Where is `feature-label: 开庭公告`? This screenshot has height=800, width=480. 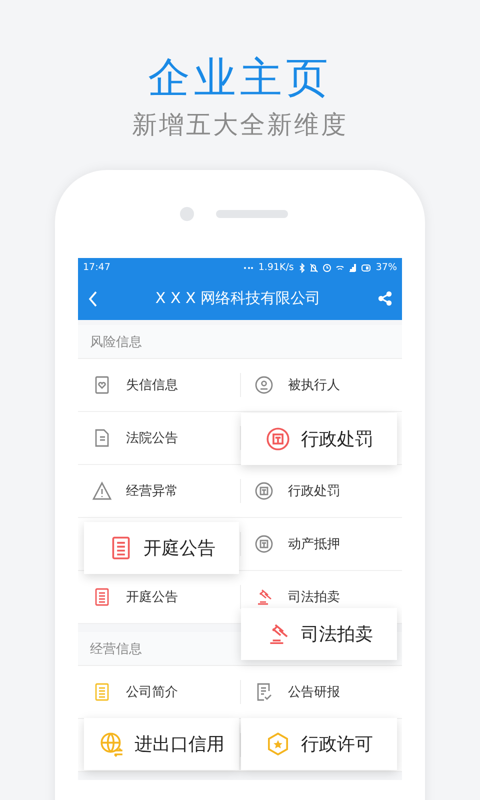
feature-label: 开庭公告 is located at coordinates (180, 548).